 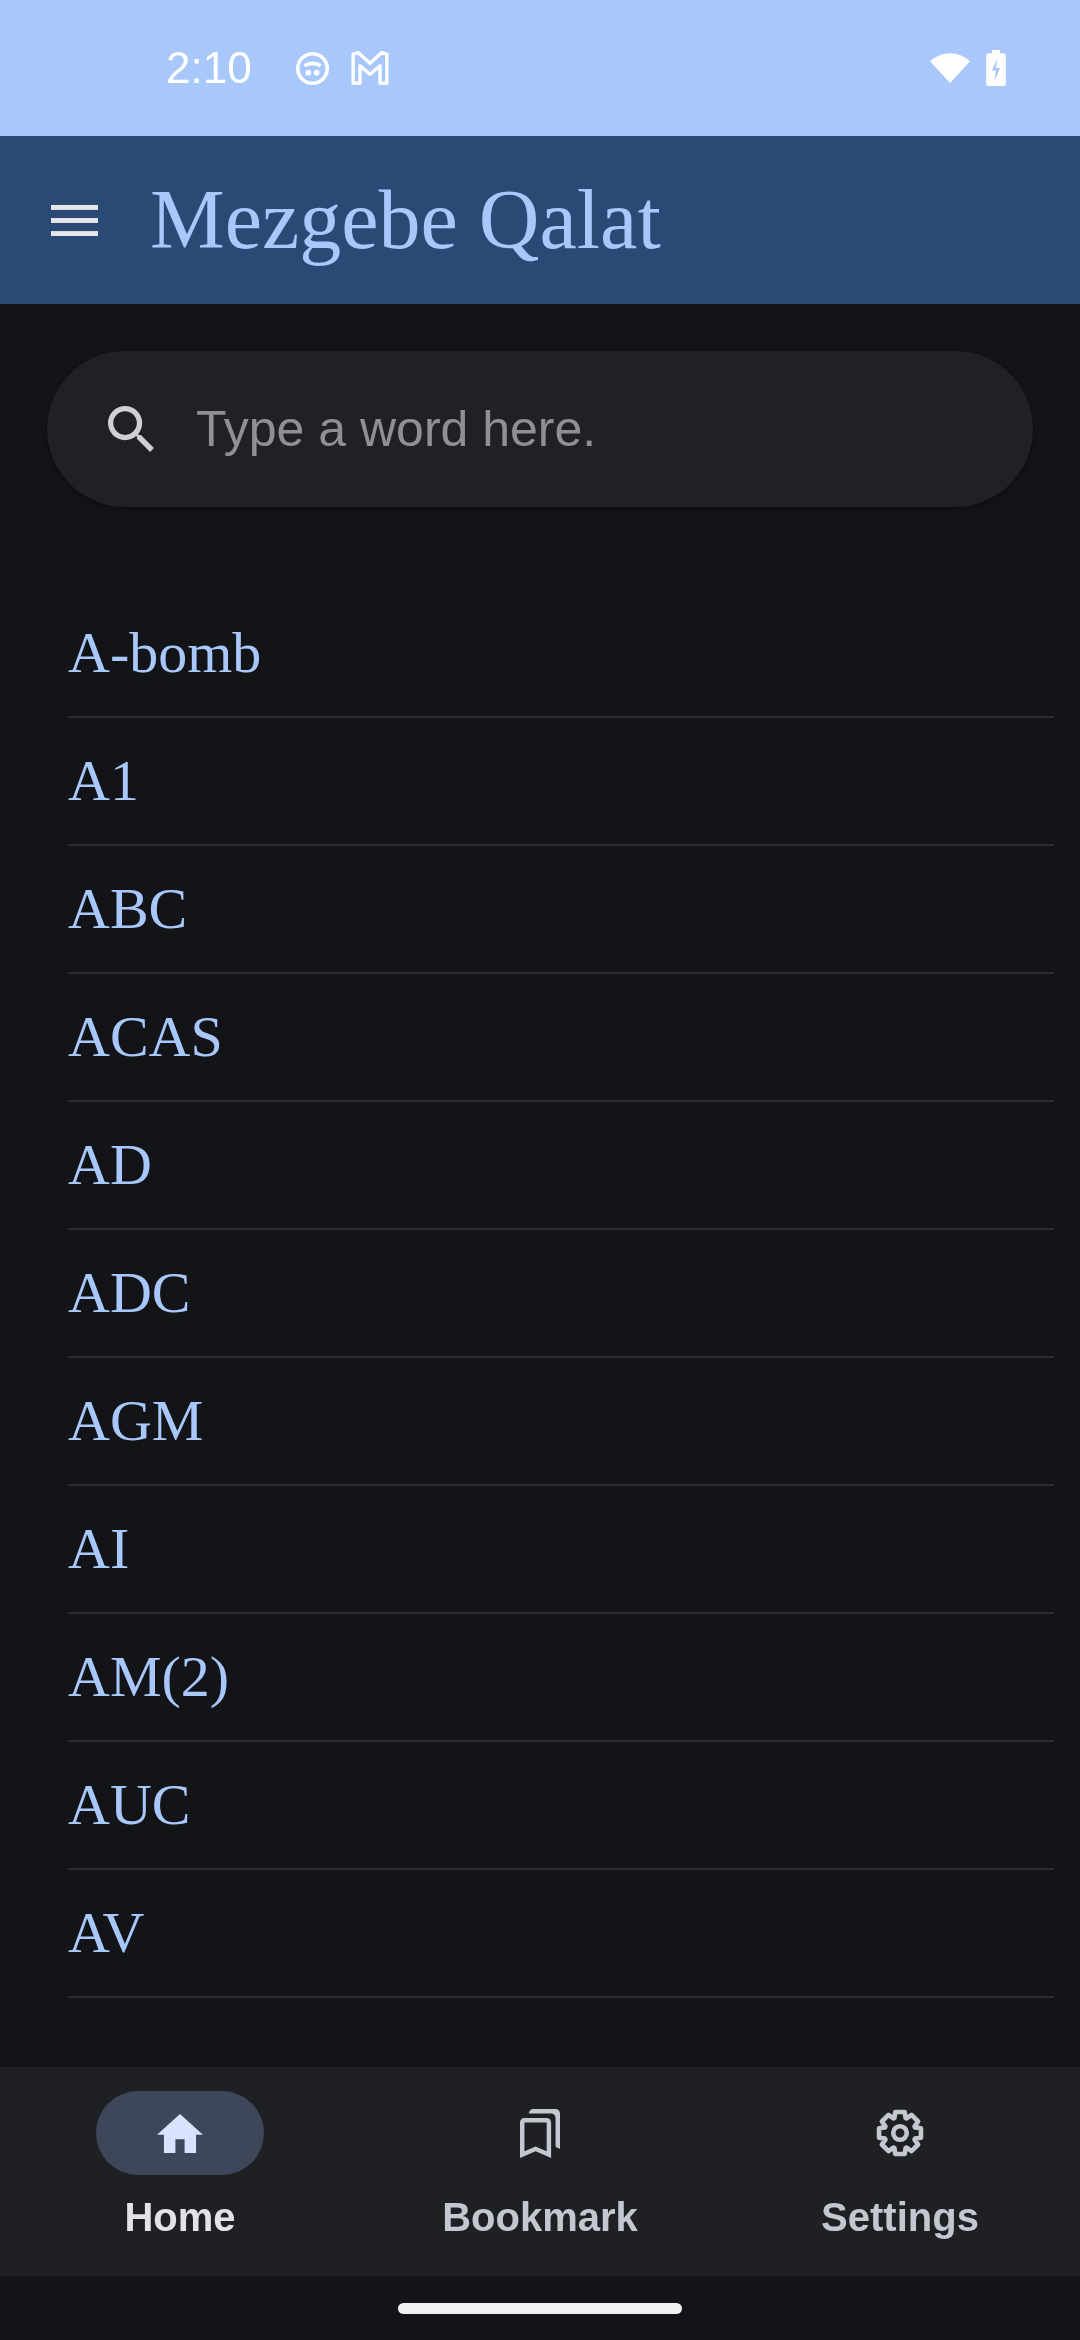 What do you see at coordinates (561, 1806) in the screenshot?
I see `word-item: AUC` at bounding box center [561, 1806].